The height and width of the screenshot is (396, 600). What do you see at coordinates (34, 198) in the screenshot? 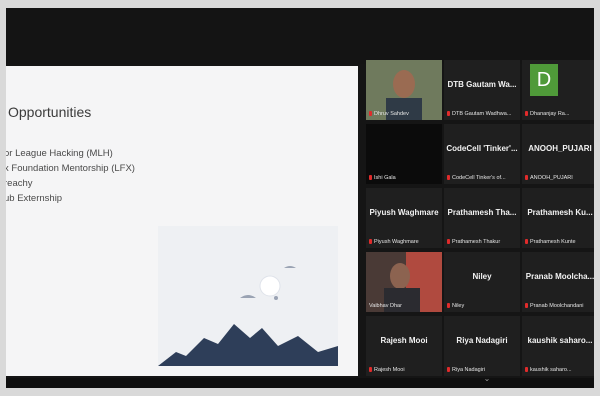
I see `slide-item: ub Externship` at bounding box center [34, 198].